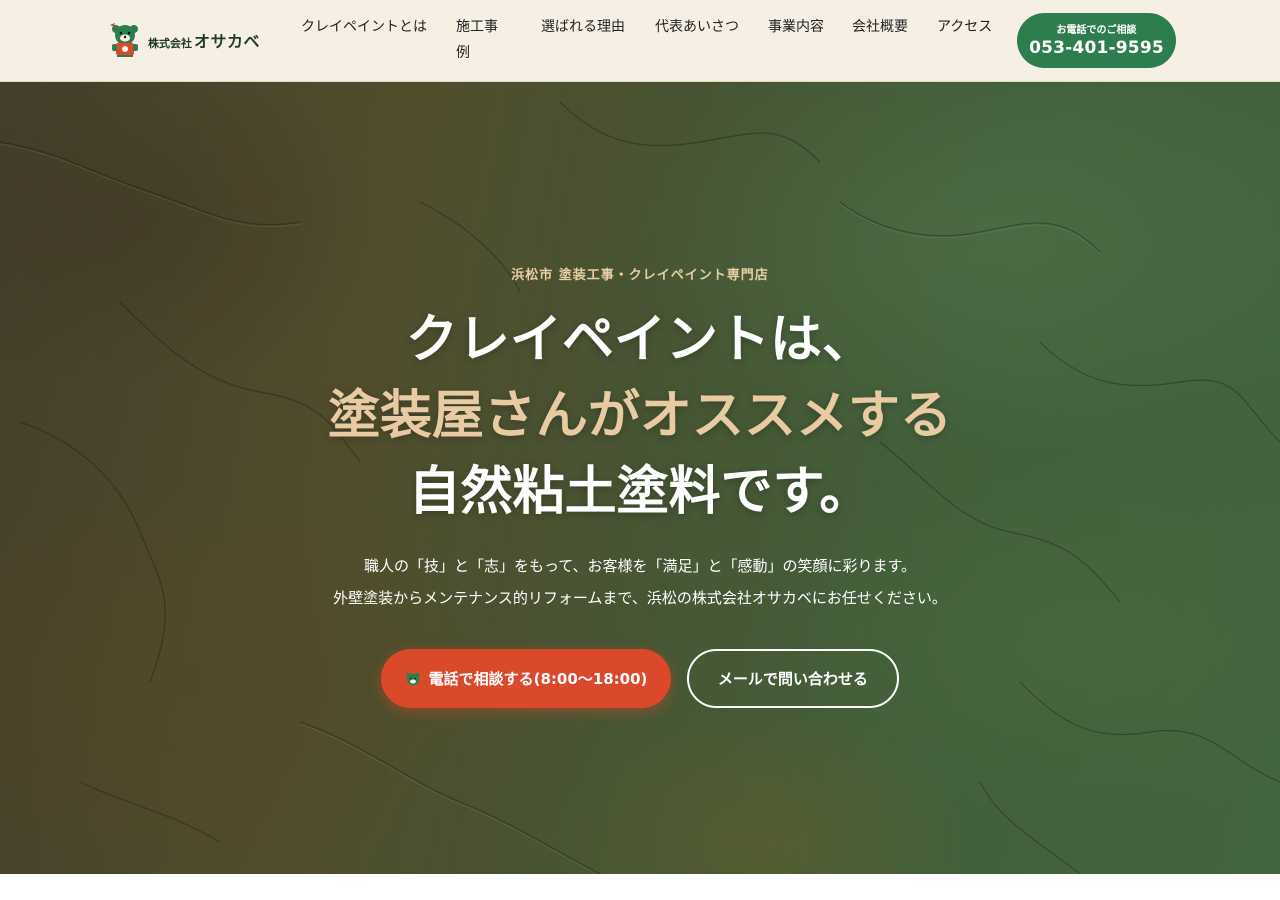  I want to click on hero-headline-line-2: 塗装屋さんがオススメする, so click(639, 416).